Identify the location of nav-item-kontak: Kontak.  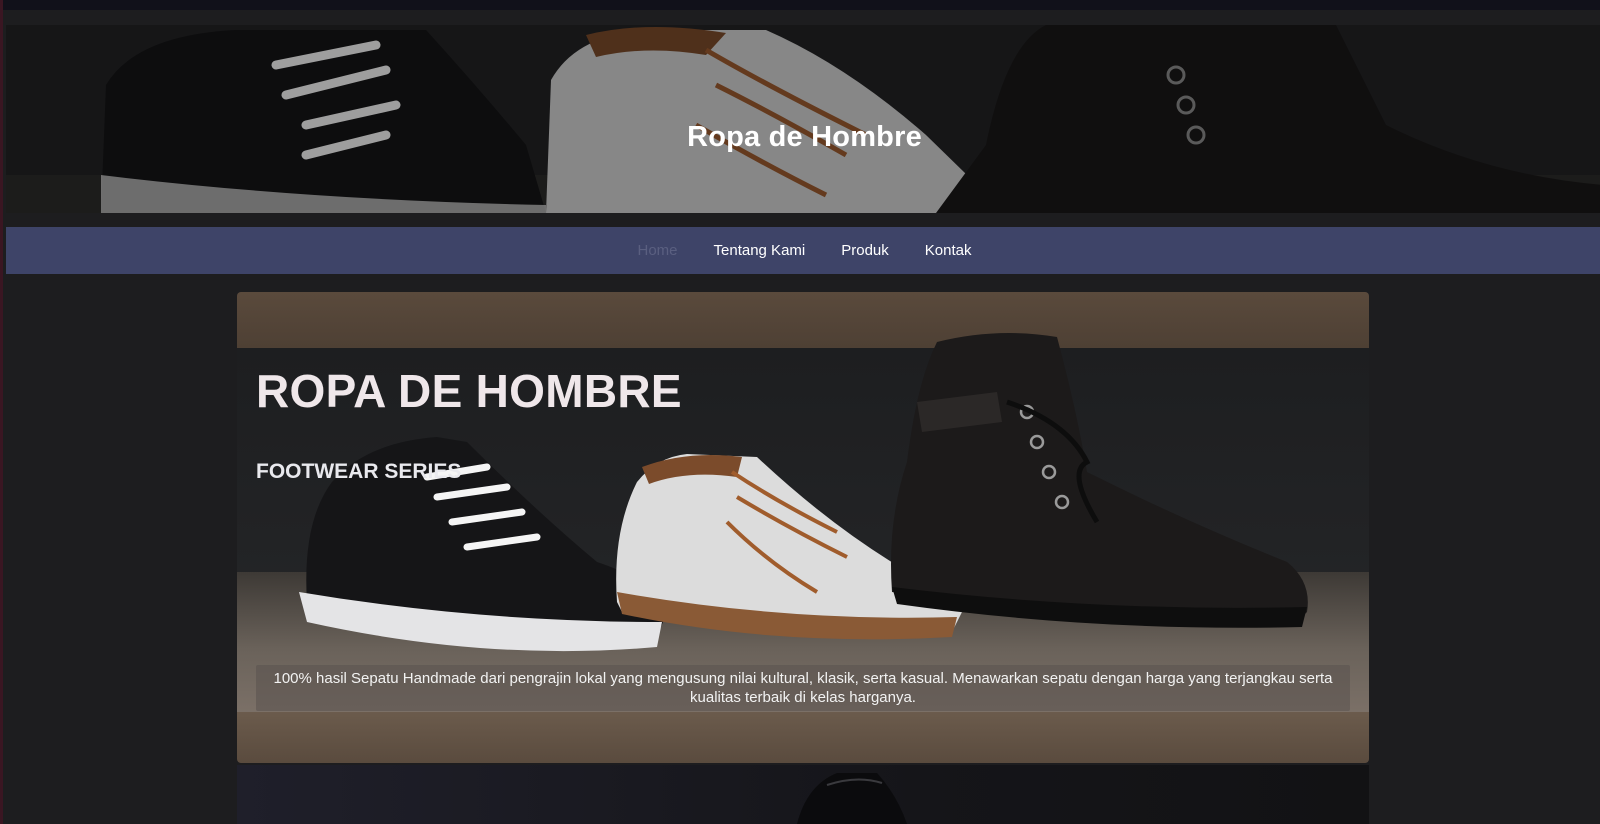
(948, 250).